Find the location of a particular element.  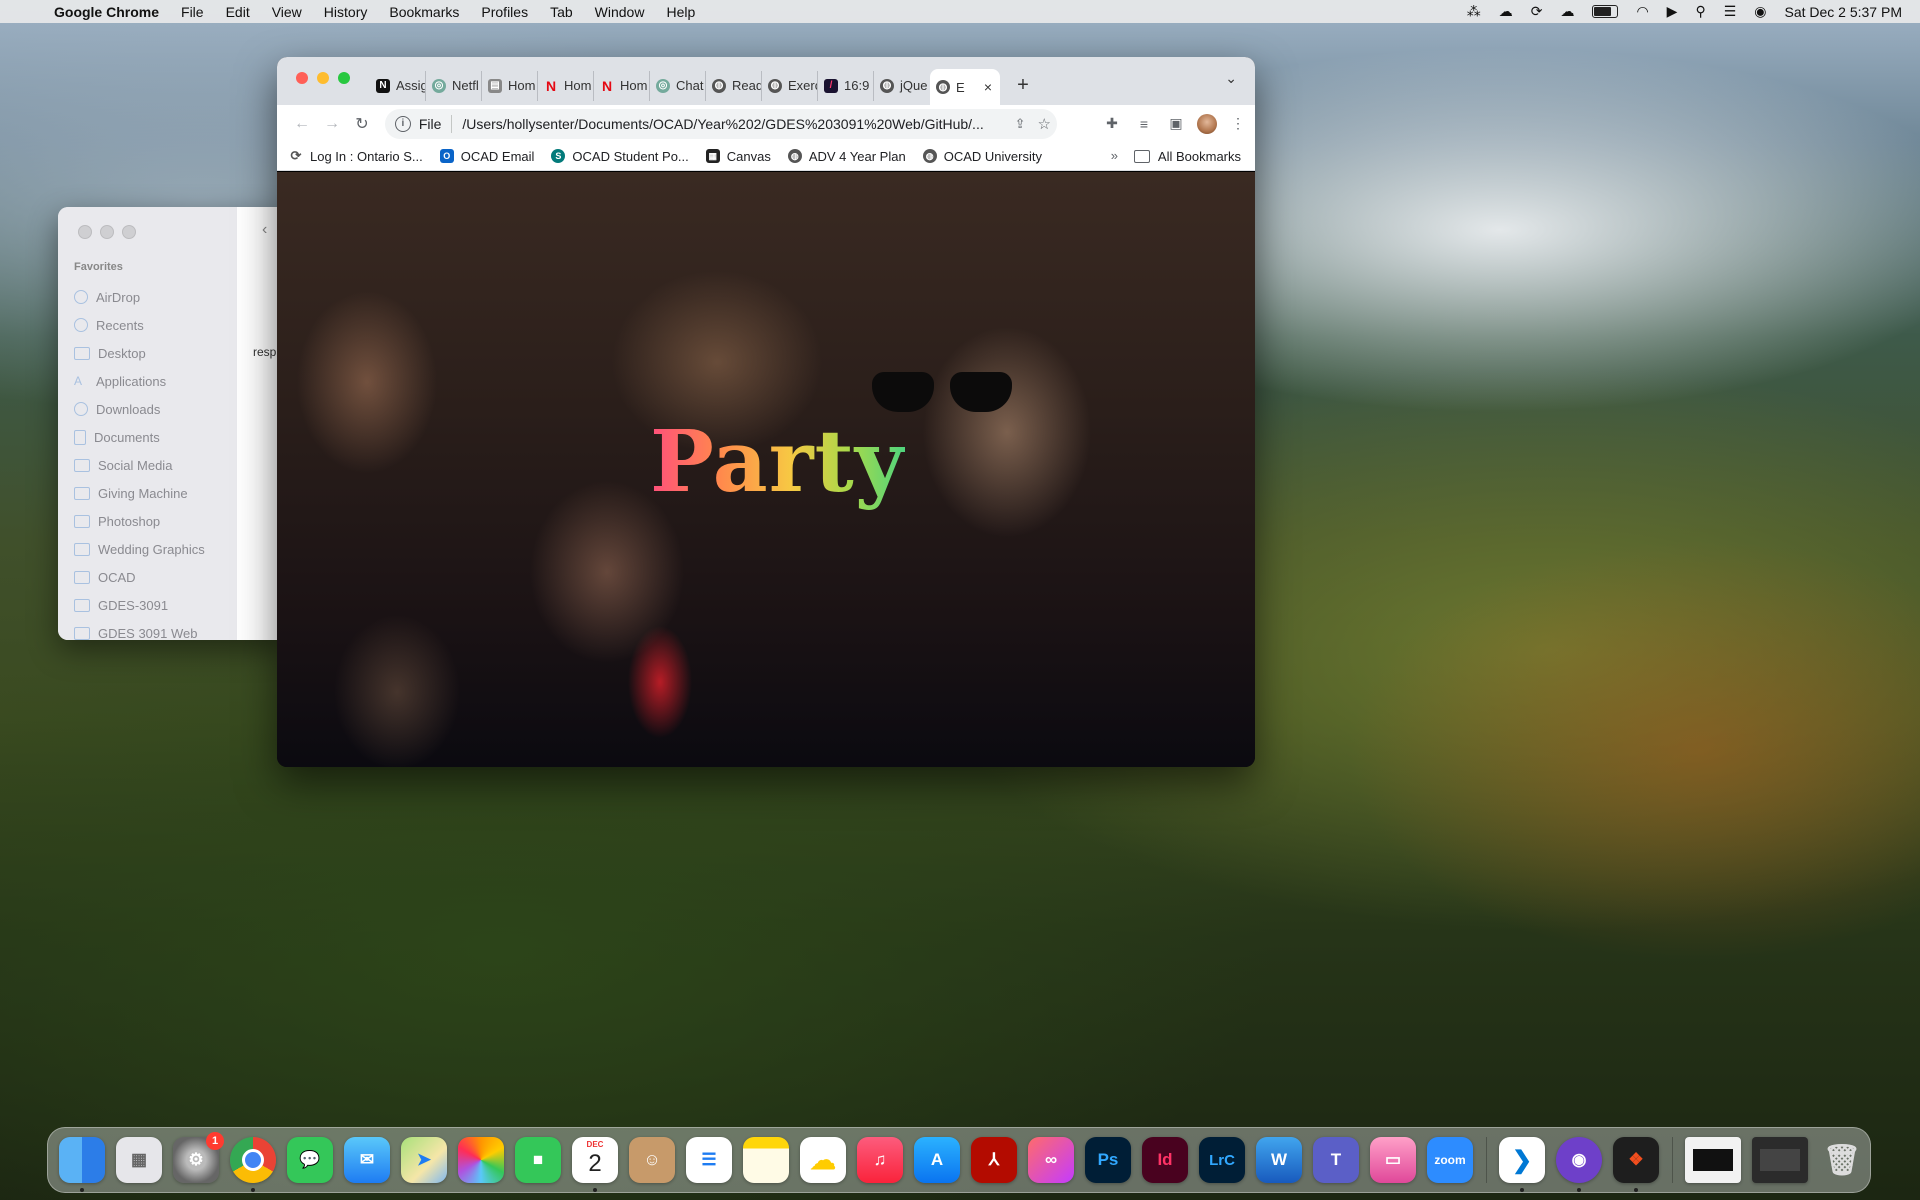

maps-dock-icon: ➤ is located at coordinates (424, 1160).